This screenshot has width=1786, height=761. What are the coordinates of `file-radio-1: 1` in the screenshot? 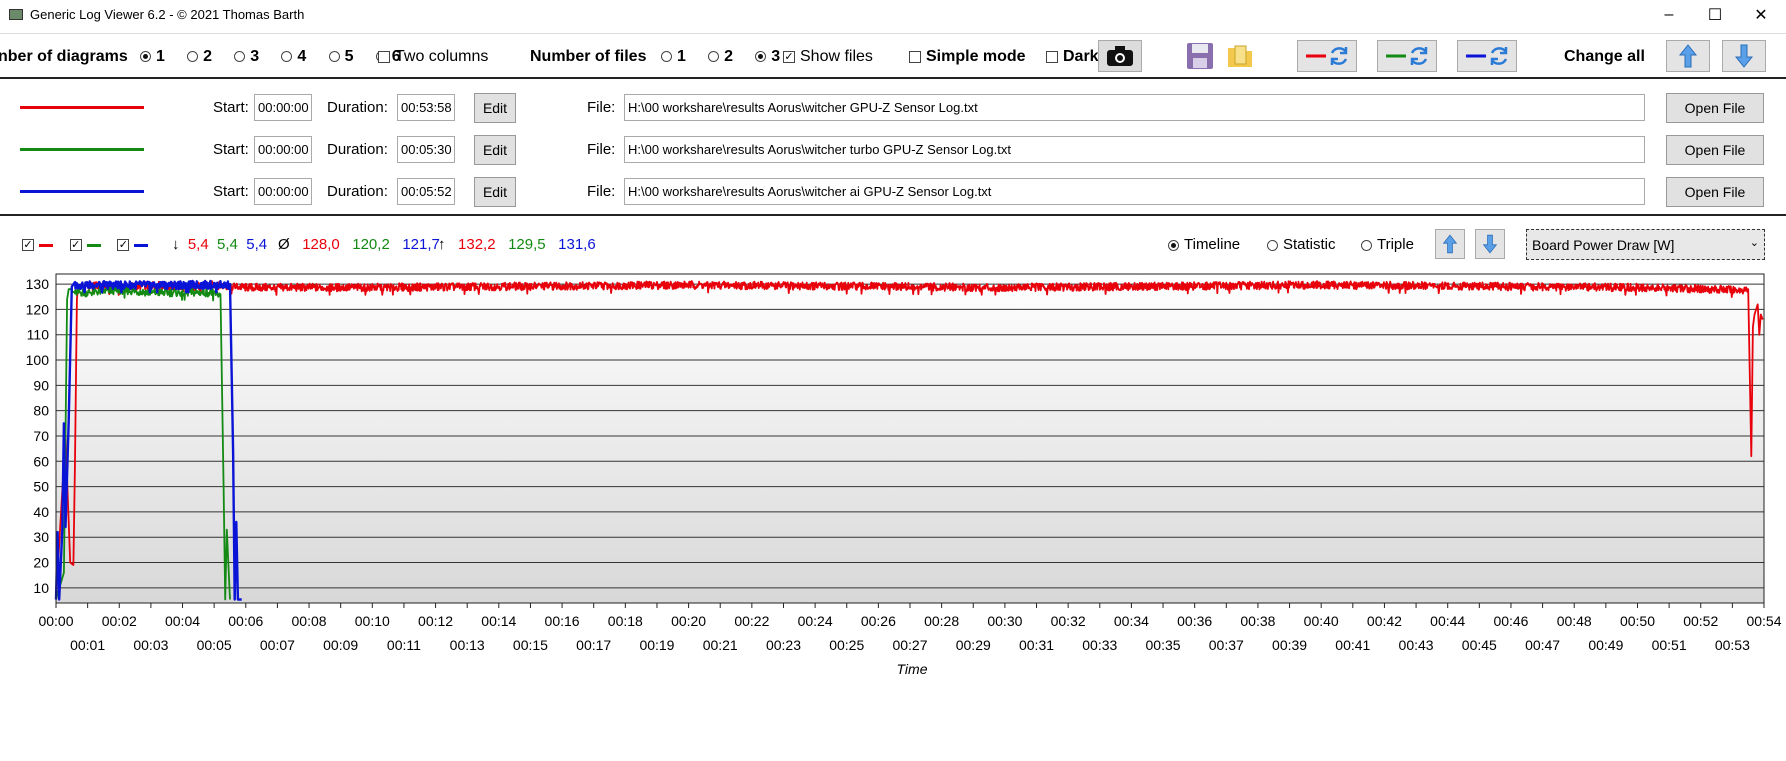 It's located at (673, 56).